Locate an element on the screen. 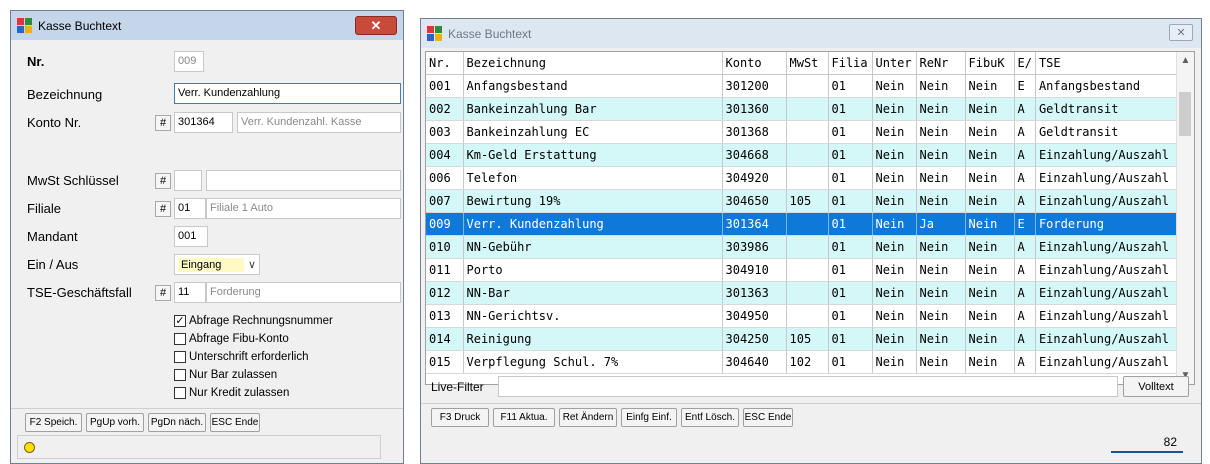  table-cell: 301360 is located at coordinates (754, 109).